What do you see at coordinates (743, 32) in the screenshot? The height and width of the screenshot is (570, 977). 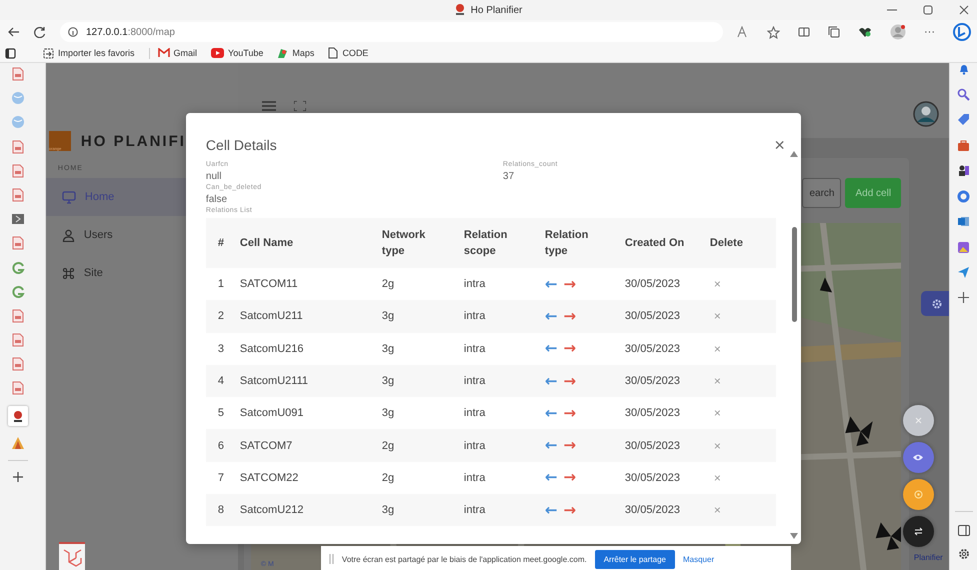 I see `read-aloud-icon` at bounding box center [743, 32].